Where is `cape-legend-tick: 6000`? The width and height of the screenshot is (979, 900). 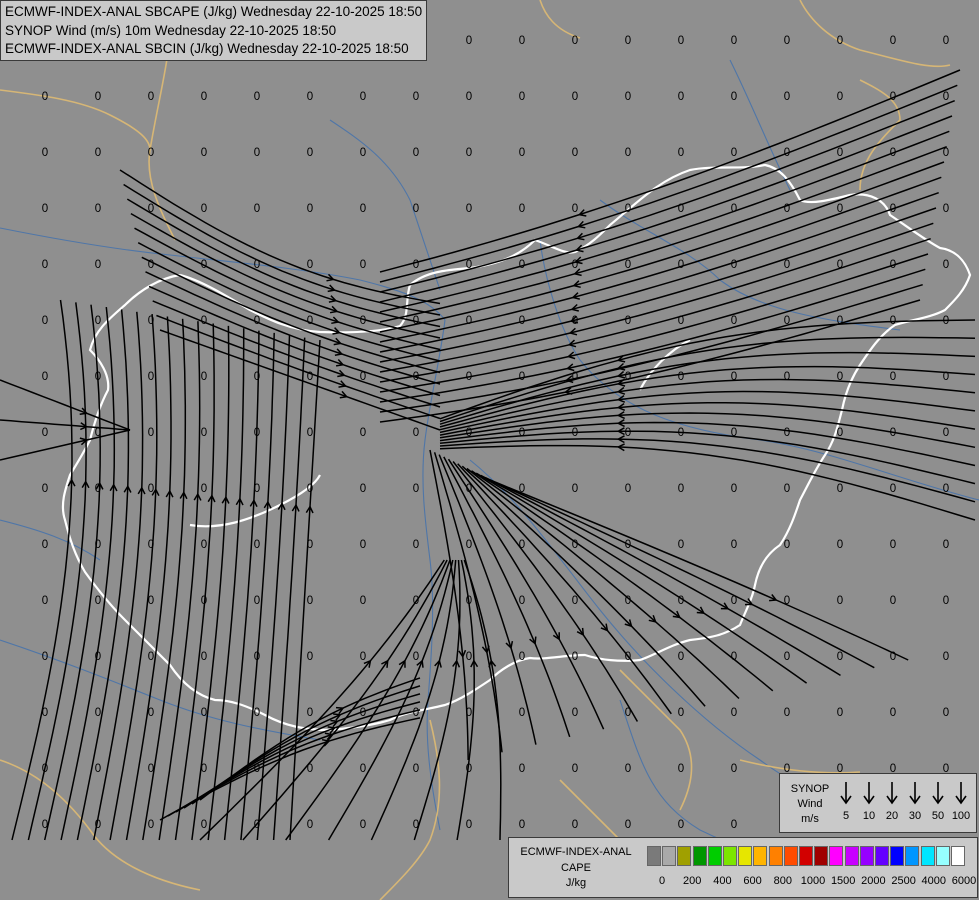
cape-legend-tick: 6000 is located at coordinates (964, 881).